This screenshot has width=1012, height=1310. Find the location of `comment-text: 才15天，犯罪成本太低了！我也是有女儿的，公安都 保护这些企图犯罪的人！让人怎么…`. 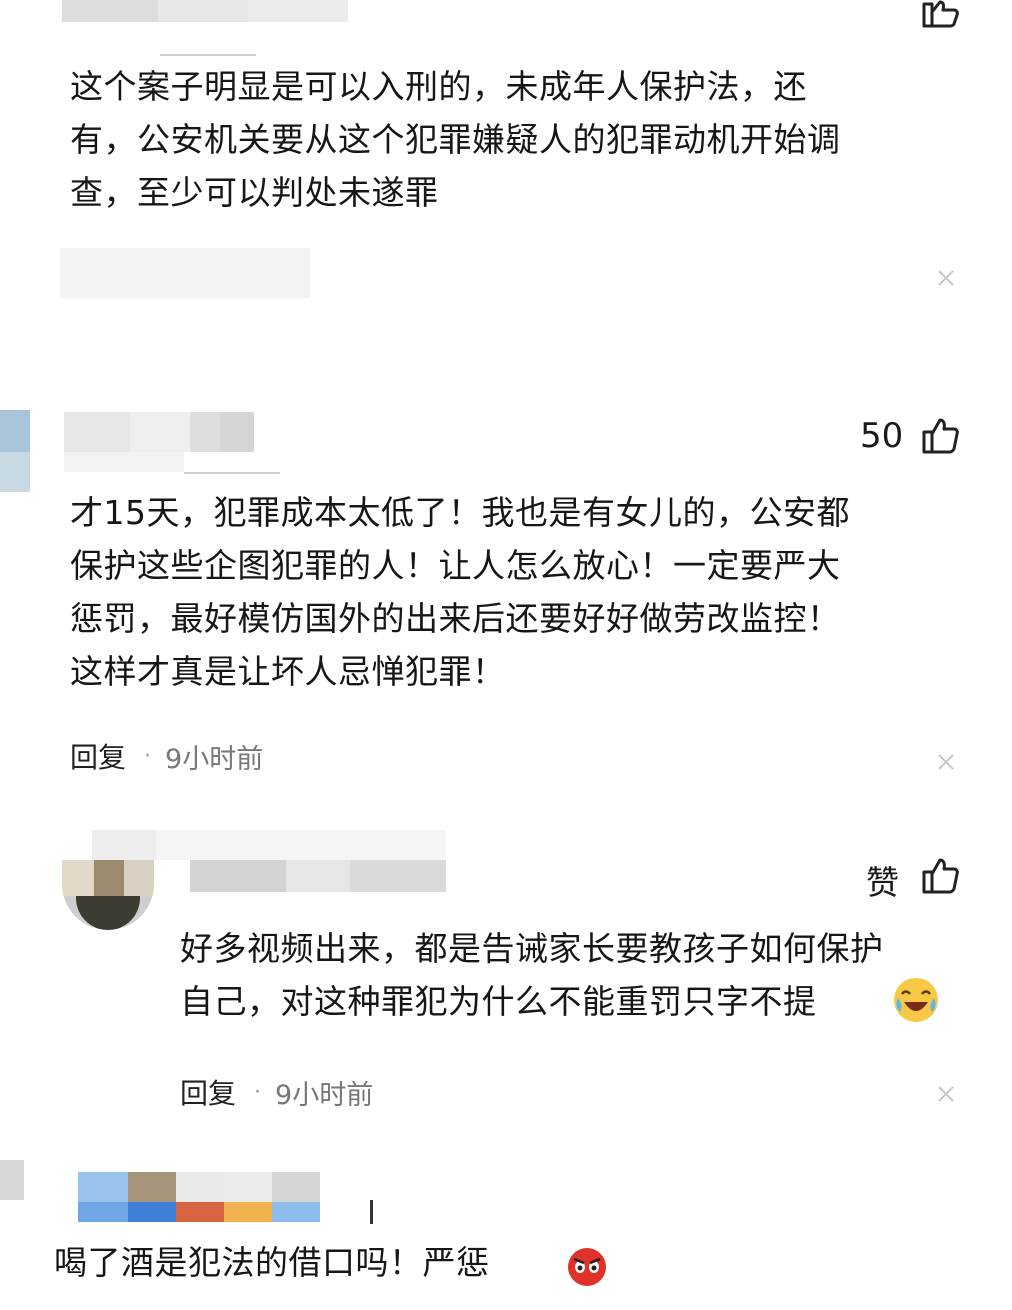

comment-text: 才15天，犯罪成本太低了！我也是有女儿的，公安都 保护这些企图犯罪的人！让人怎么… is located at coordinates (460, 592).